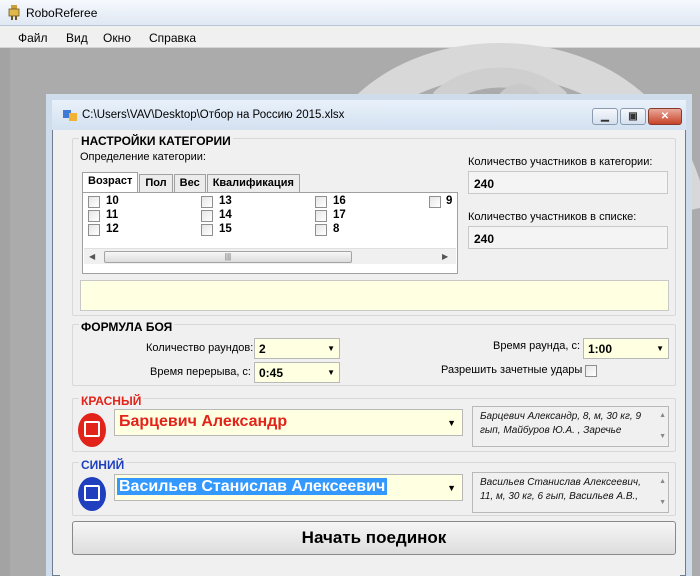 This screenshot has height=576, width=700. I want to click on minimize-icon: ▁, so click(605, 116).